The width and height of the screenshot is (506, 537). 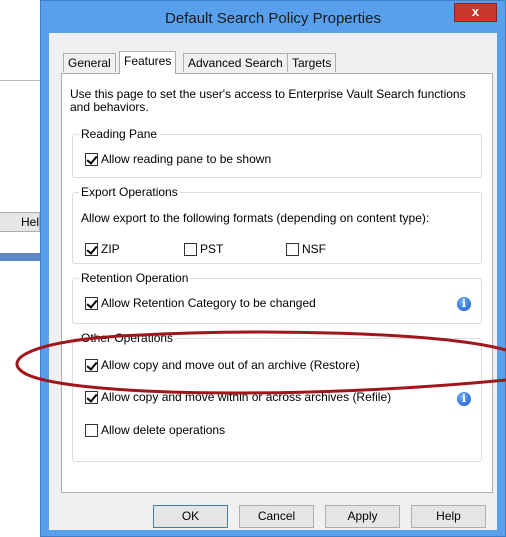 I want to click on export-nsf-checkbox: NSF, so click(x=306, y=249).